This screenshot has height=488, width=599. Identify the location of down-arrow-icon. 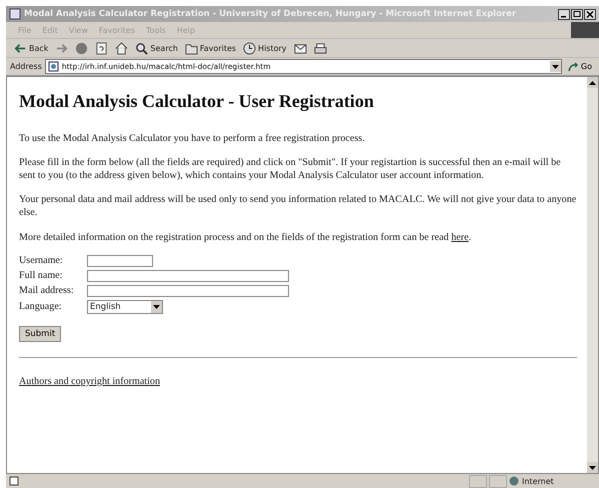
(592, 468).